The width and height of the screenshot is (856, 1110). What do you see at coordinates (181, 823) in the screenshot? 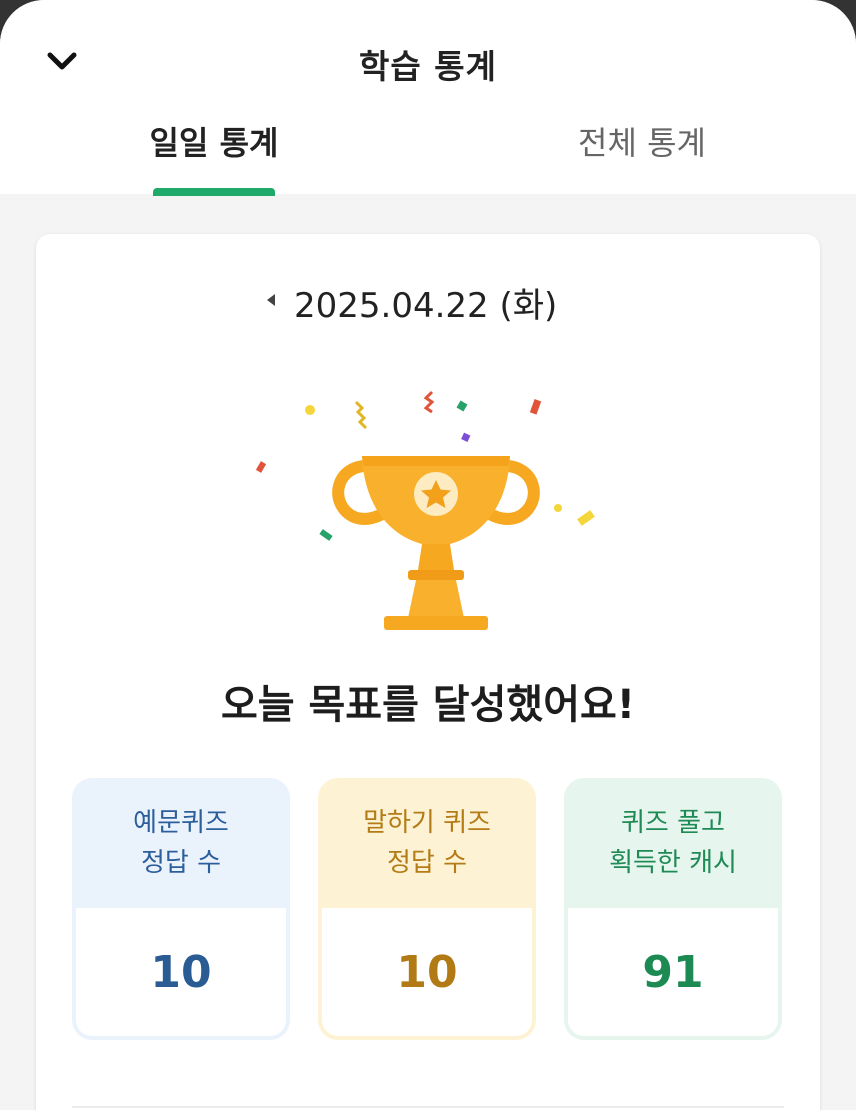
I see `stat-label-line: 예문퀴즈` at bounding box center [181, 823].